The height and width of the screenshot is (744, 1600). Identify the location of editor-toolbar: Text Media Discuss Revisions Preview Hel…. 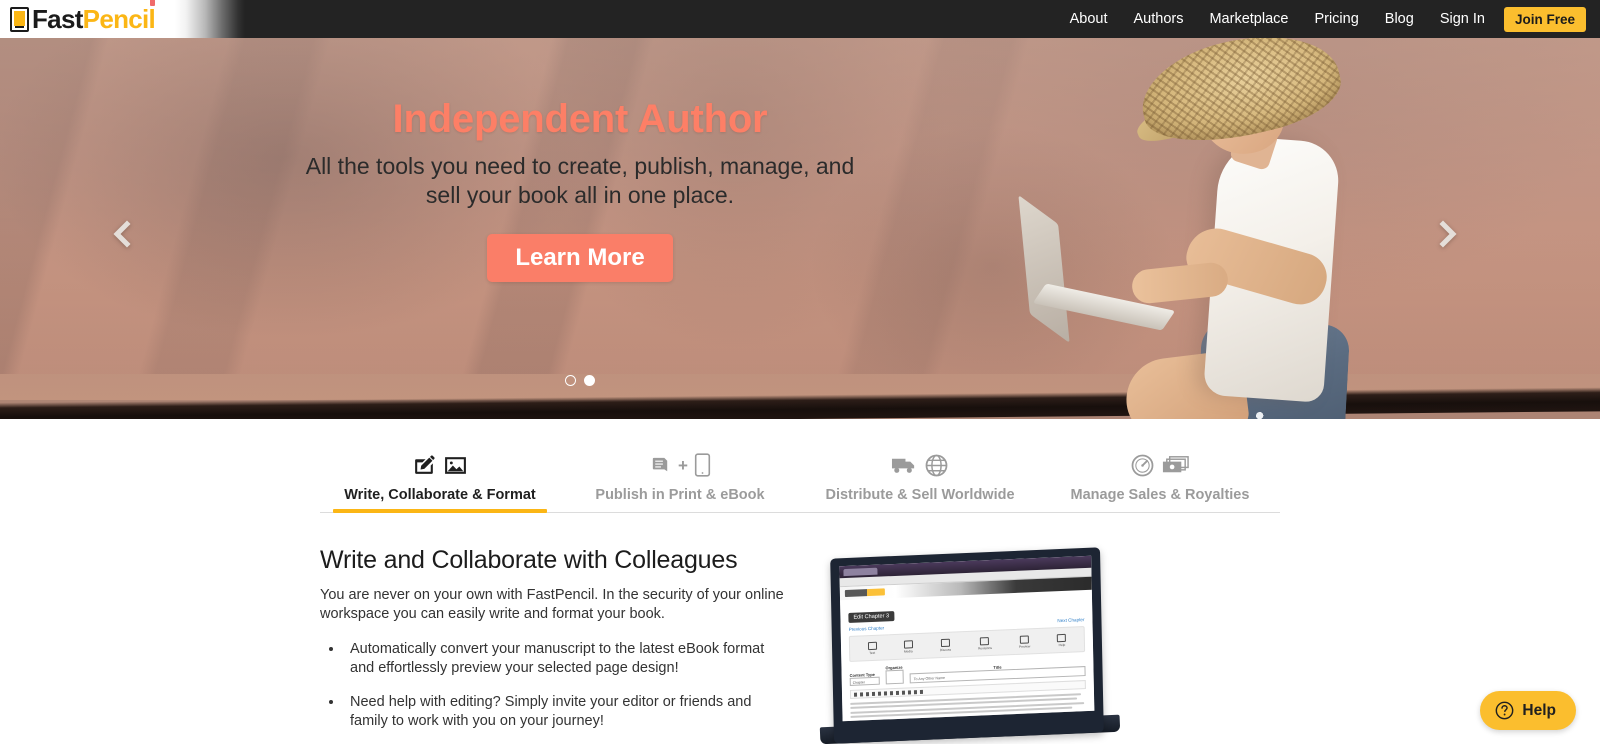
(967, 644).